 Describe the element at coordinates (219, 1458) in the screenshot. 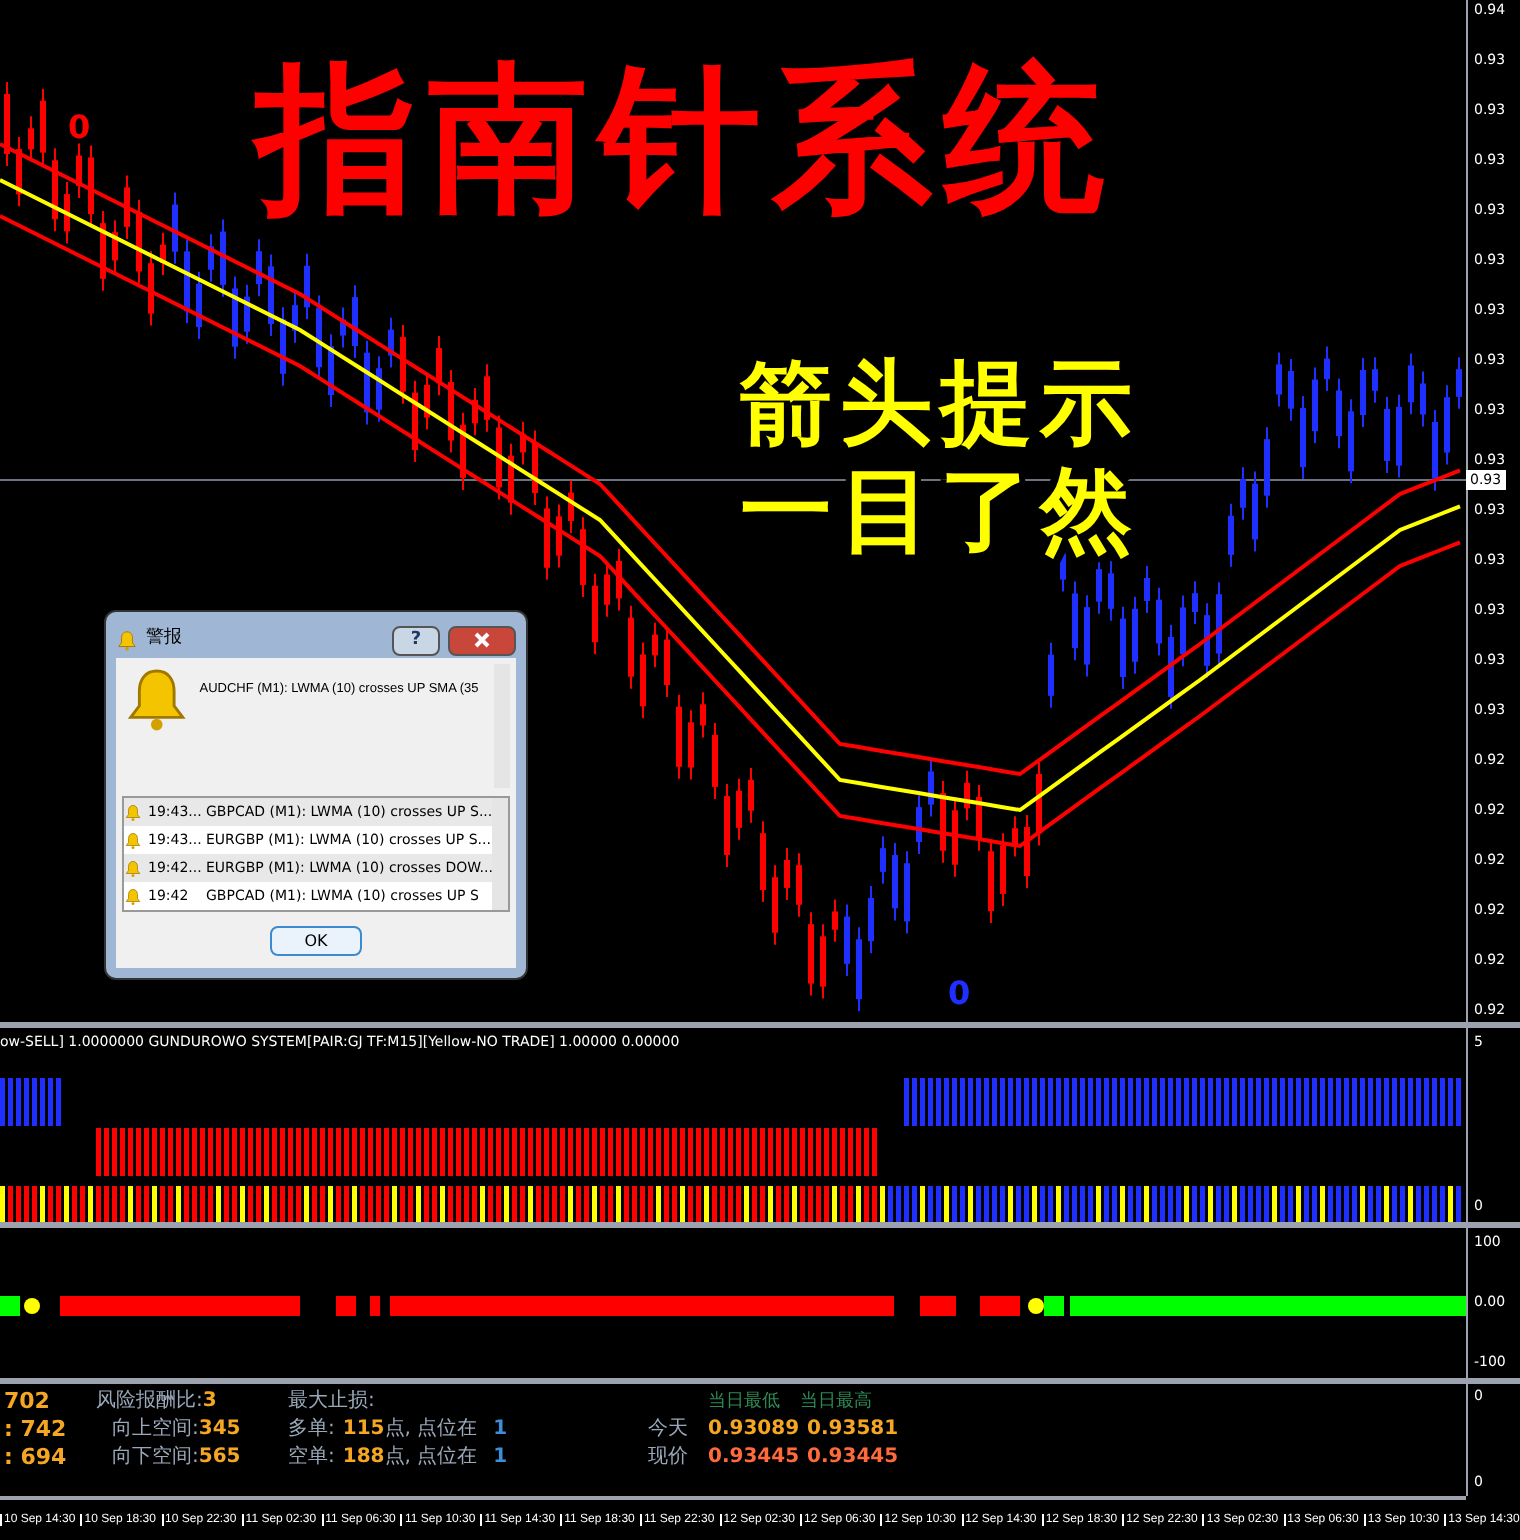

I see `stat-value: 565` at that location.